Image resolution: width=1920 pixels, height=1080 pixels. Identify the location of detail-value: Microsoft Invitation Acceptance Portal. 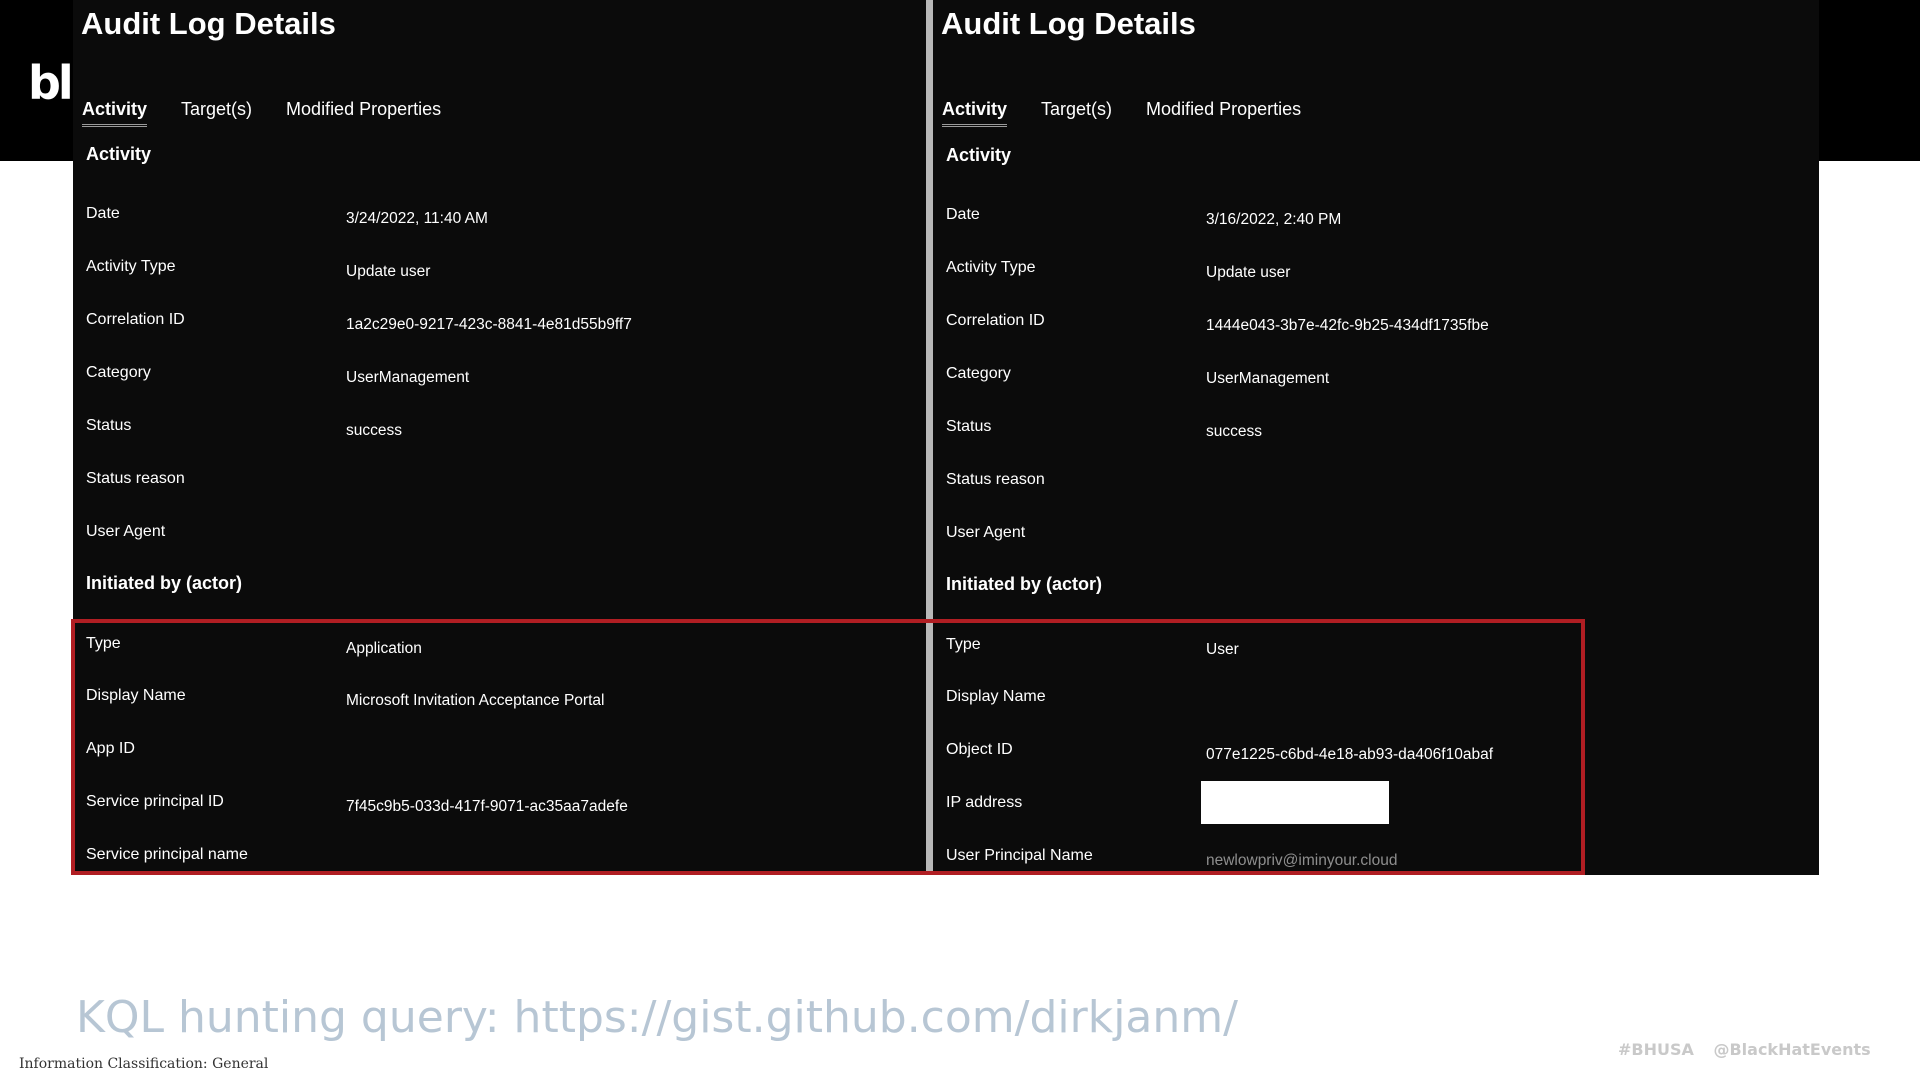
(475, 700).